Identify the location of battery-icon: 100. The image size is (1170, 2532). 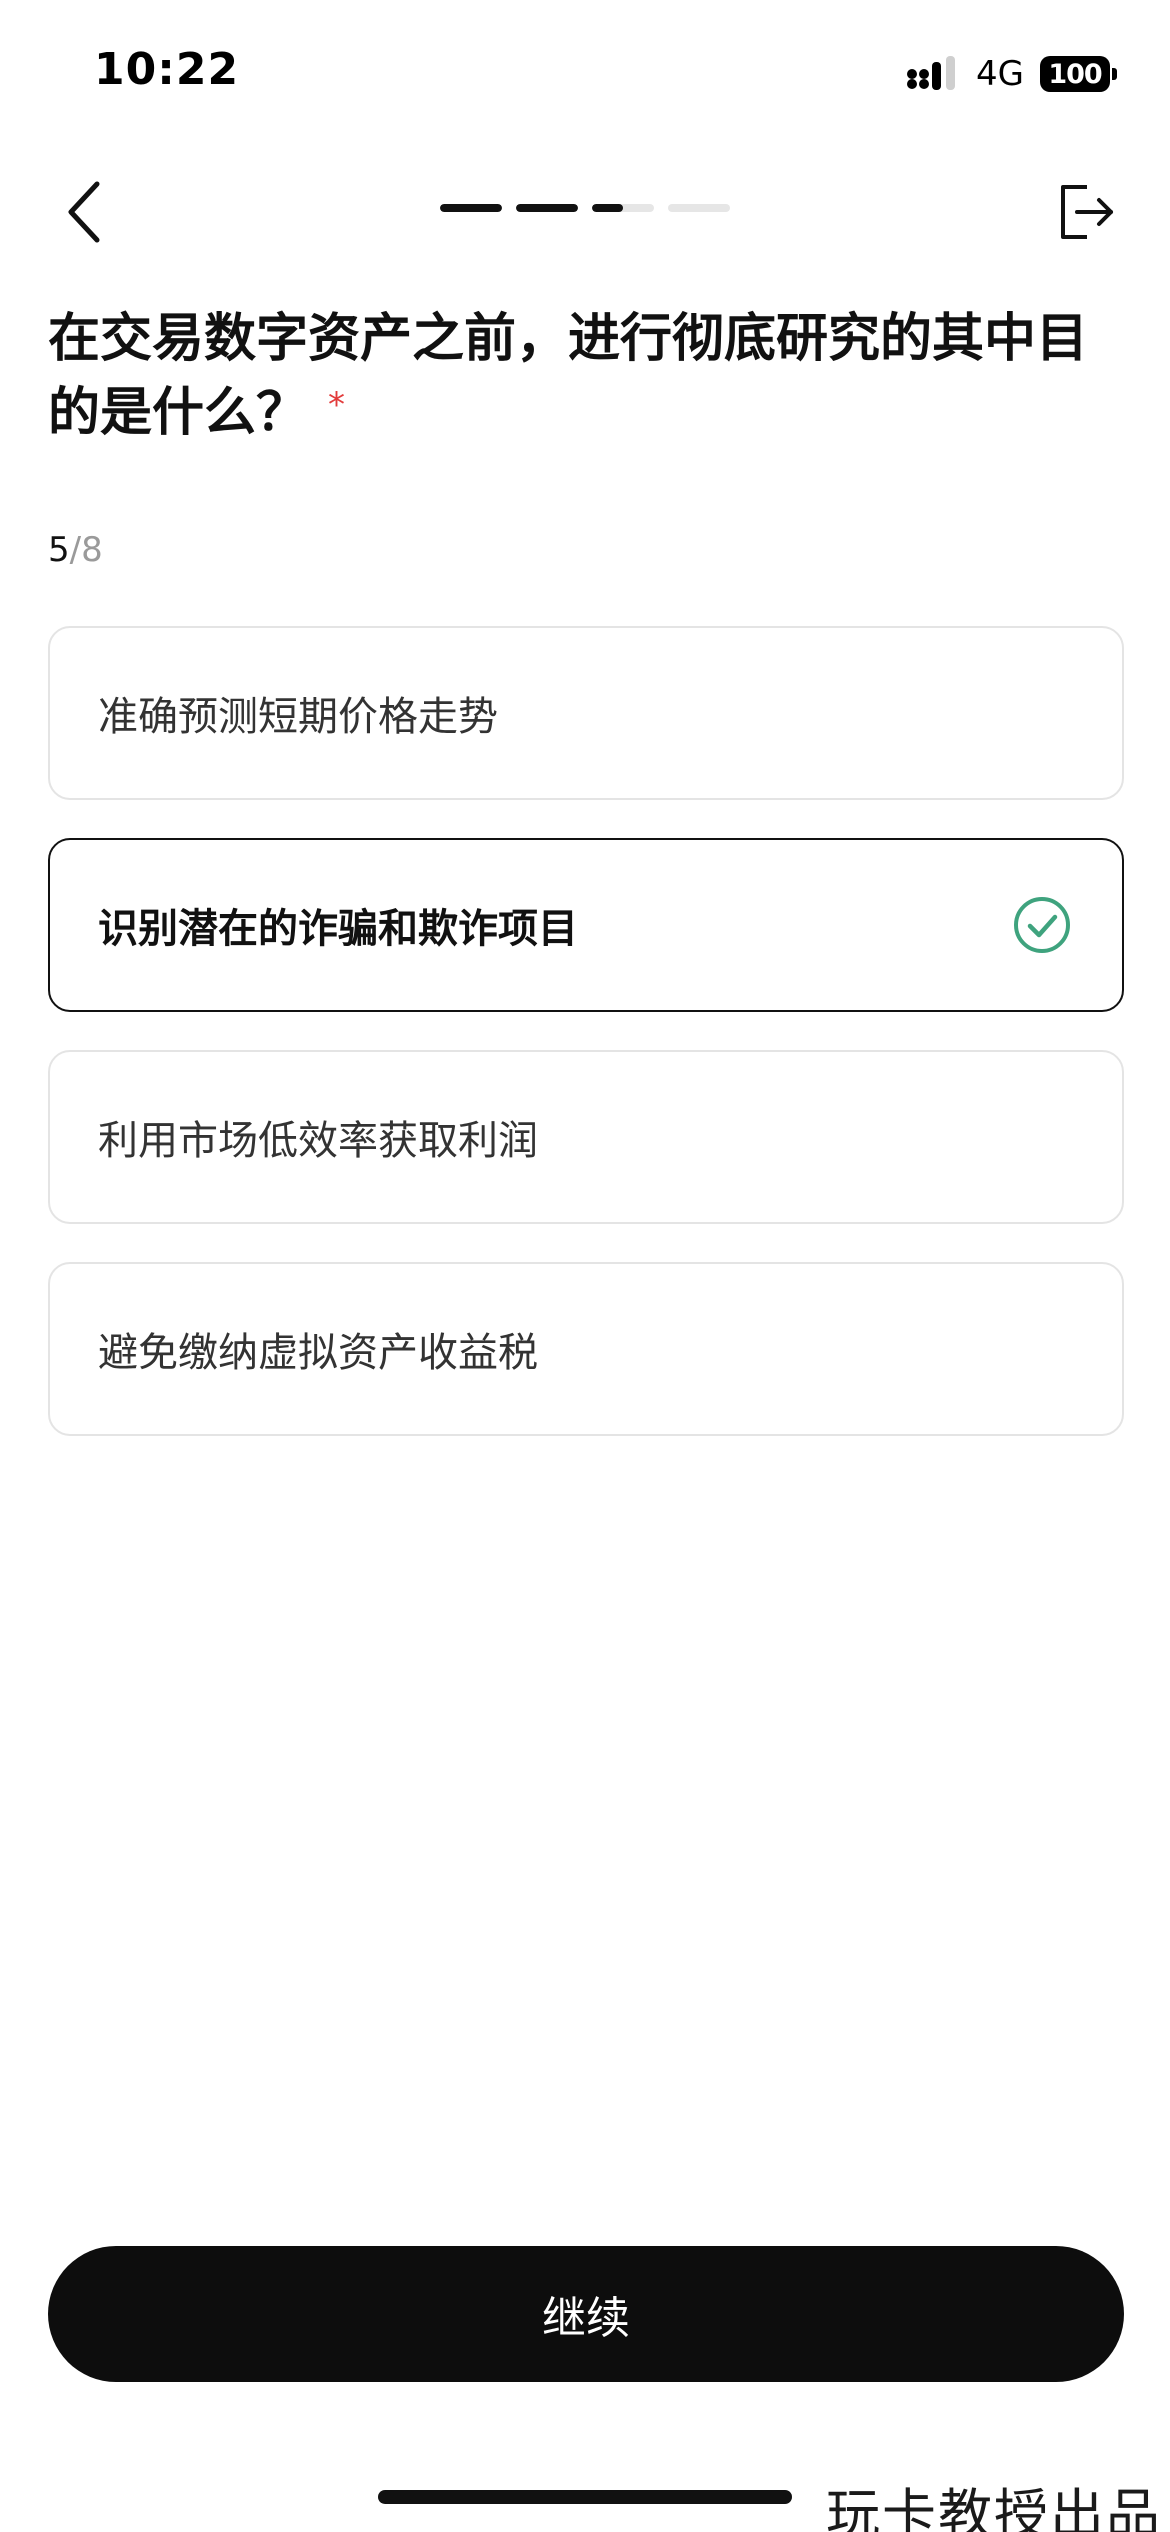
(1078, 74).